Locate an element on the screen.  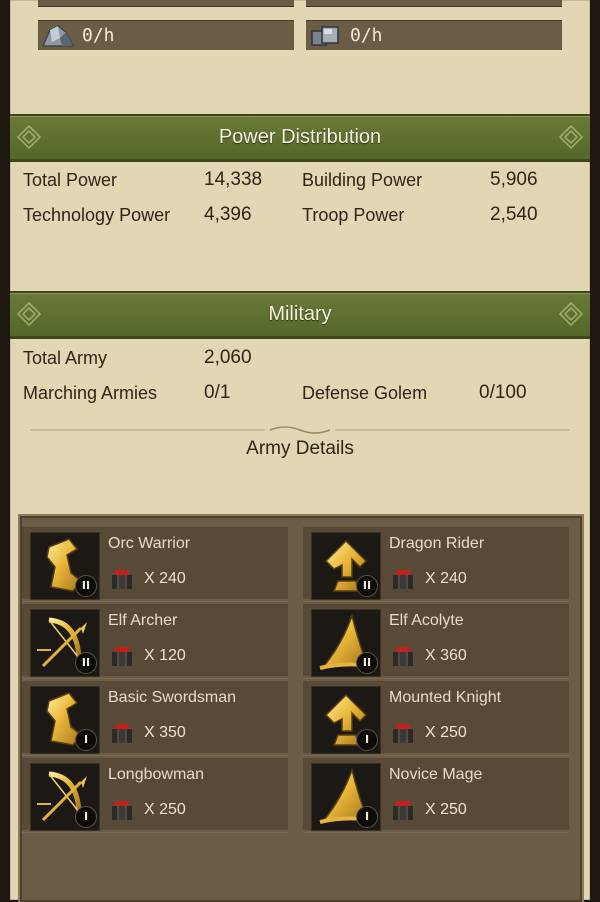
total-power-label: Total Power is located at coordinates (70, 180).